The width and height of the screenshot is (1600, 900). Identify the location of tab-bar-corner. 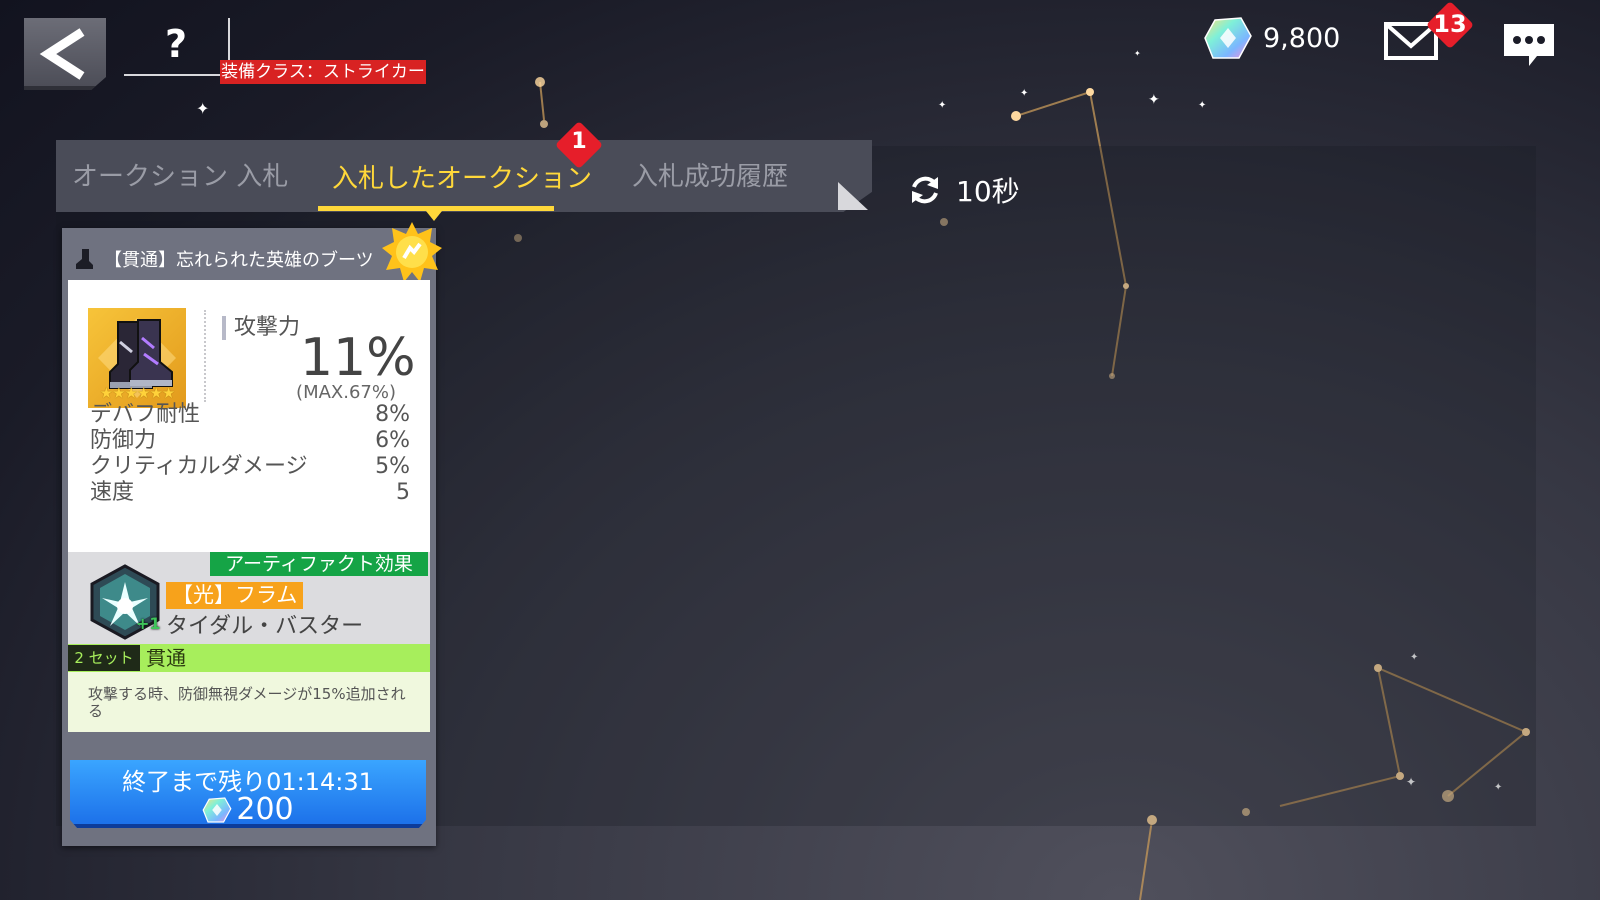
(853, 196).